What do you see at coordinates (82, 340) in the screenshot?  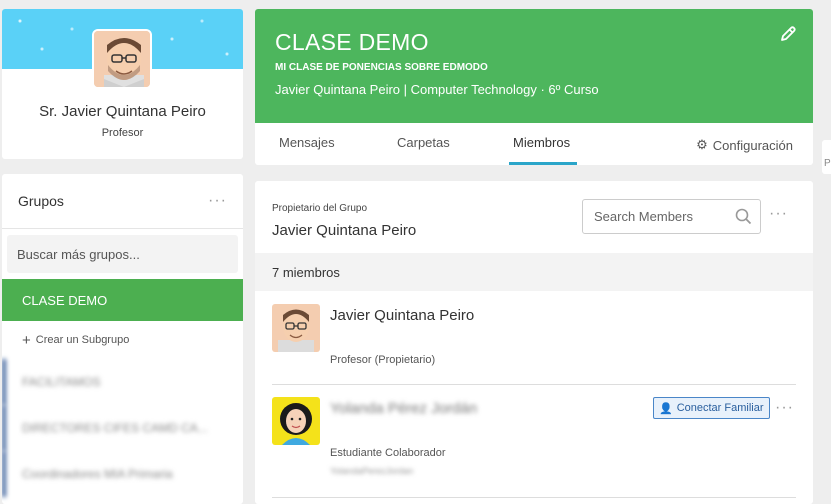 I see `create-subgroup-label: Crear un Subgrupo` at bounding box center [82, 340].